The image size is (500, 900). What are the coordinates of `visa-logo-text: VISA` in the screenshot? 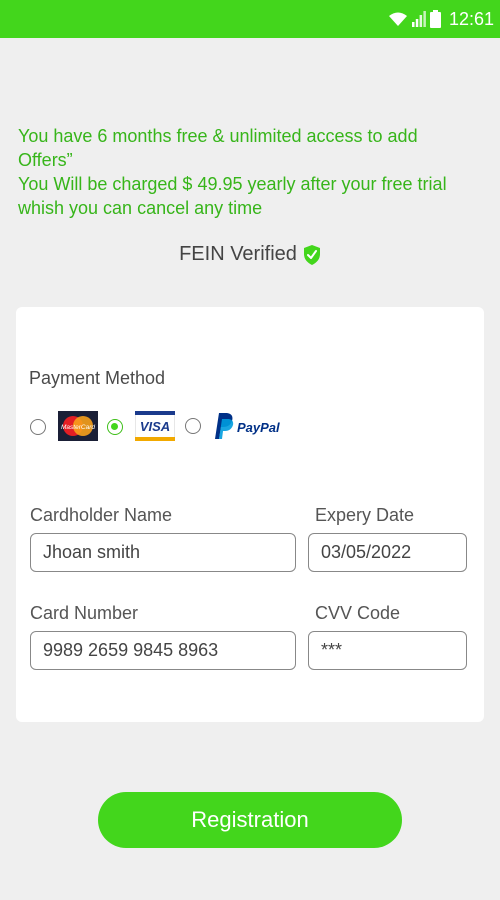 It's located at (155, 426).